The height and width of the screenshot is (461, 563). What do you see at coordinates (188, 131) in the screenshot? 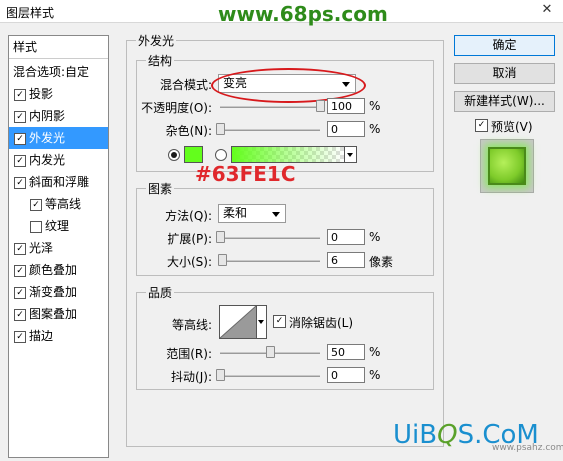
I see `noise-label: 杂色(N):` at bounding box center [188, 131].